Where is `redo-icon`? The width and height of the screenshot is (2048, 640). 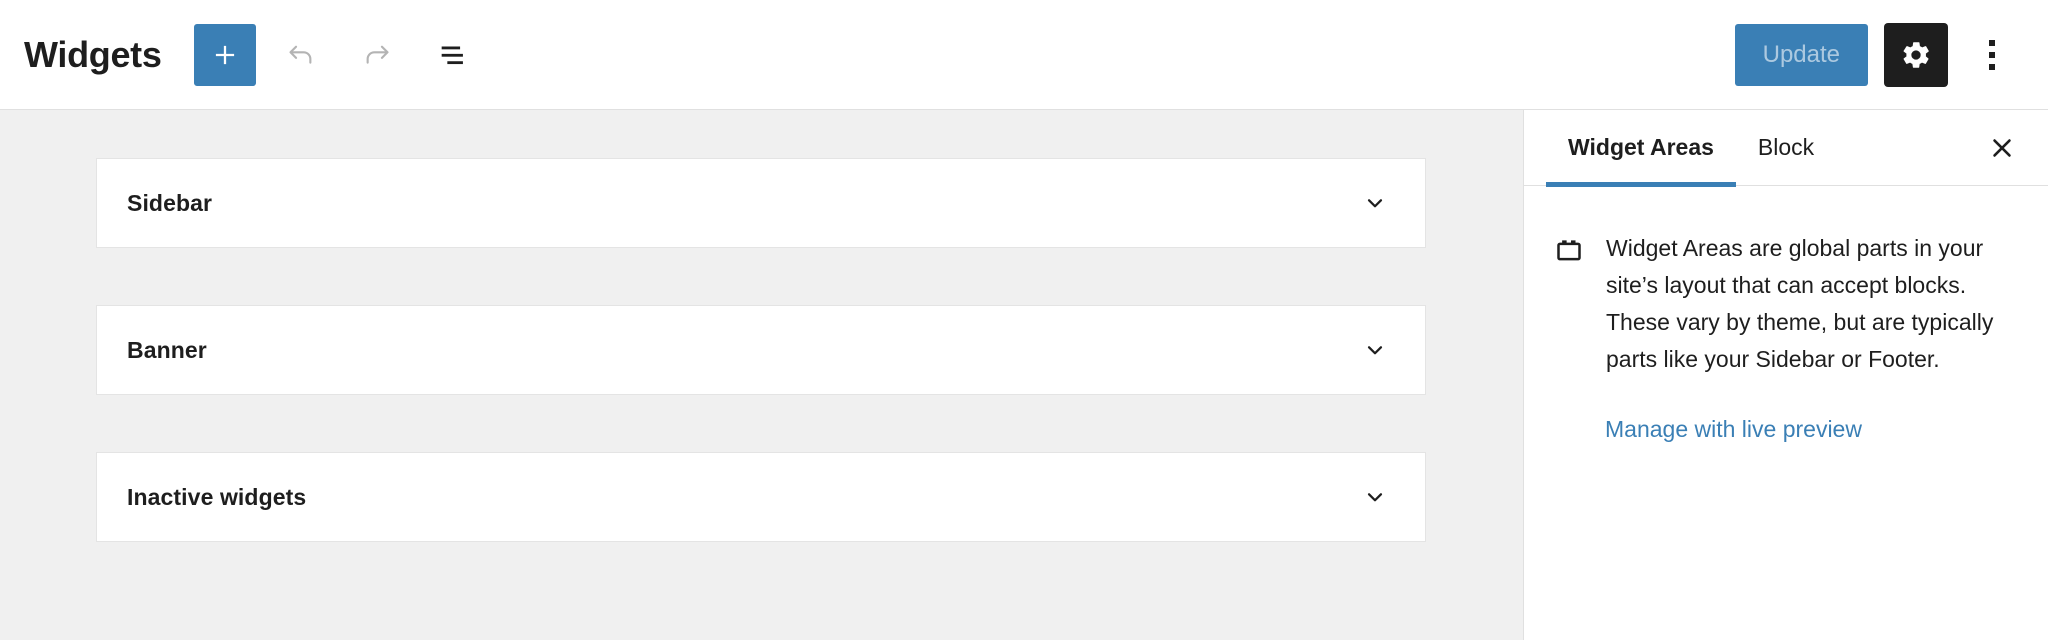
redo-icon is located at coordinates (377, 54).